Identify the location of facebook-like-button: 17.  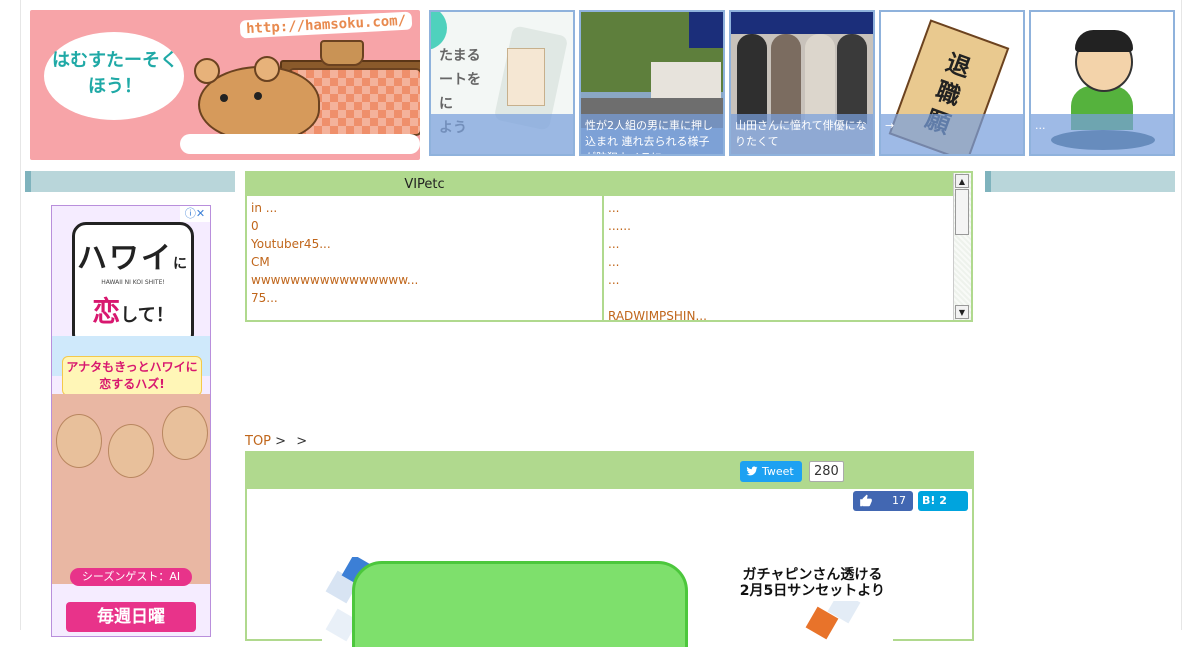
(883, 501).